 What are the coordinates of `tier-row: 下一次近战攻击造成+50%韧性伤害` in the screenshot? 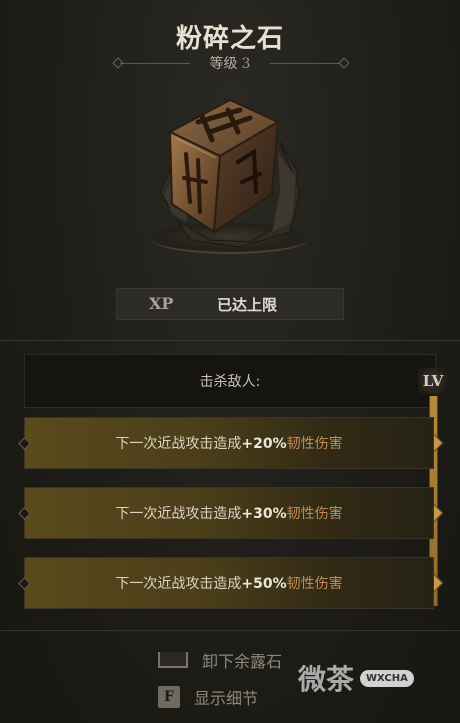 It's located at (226, 583).